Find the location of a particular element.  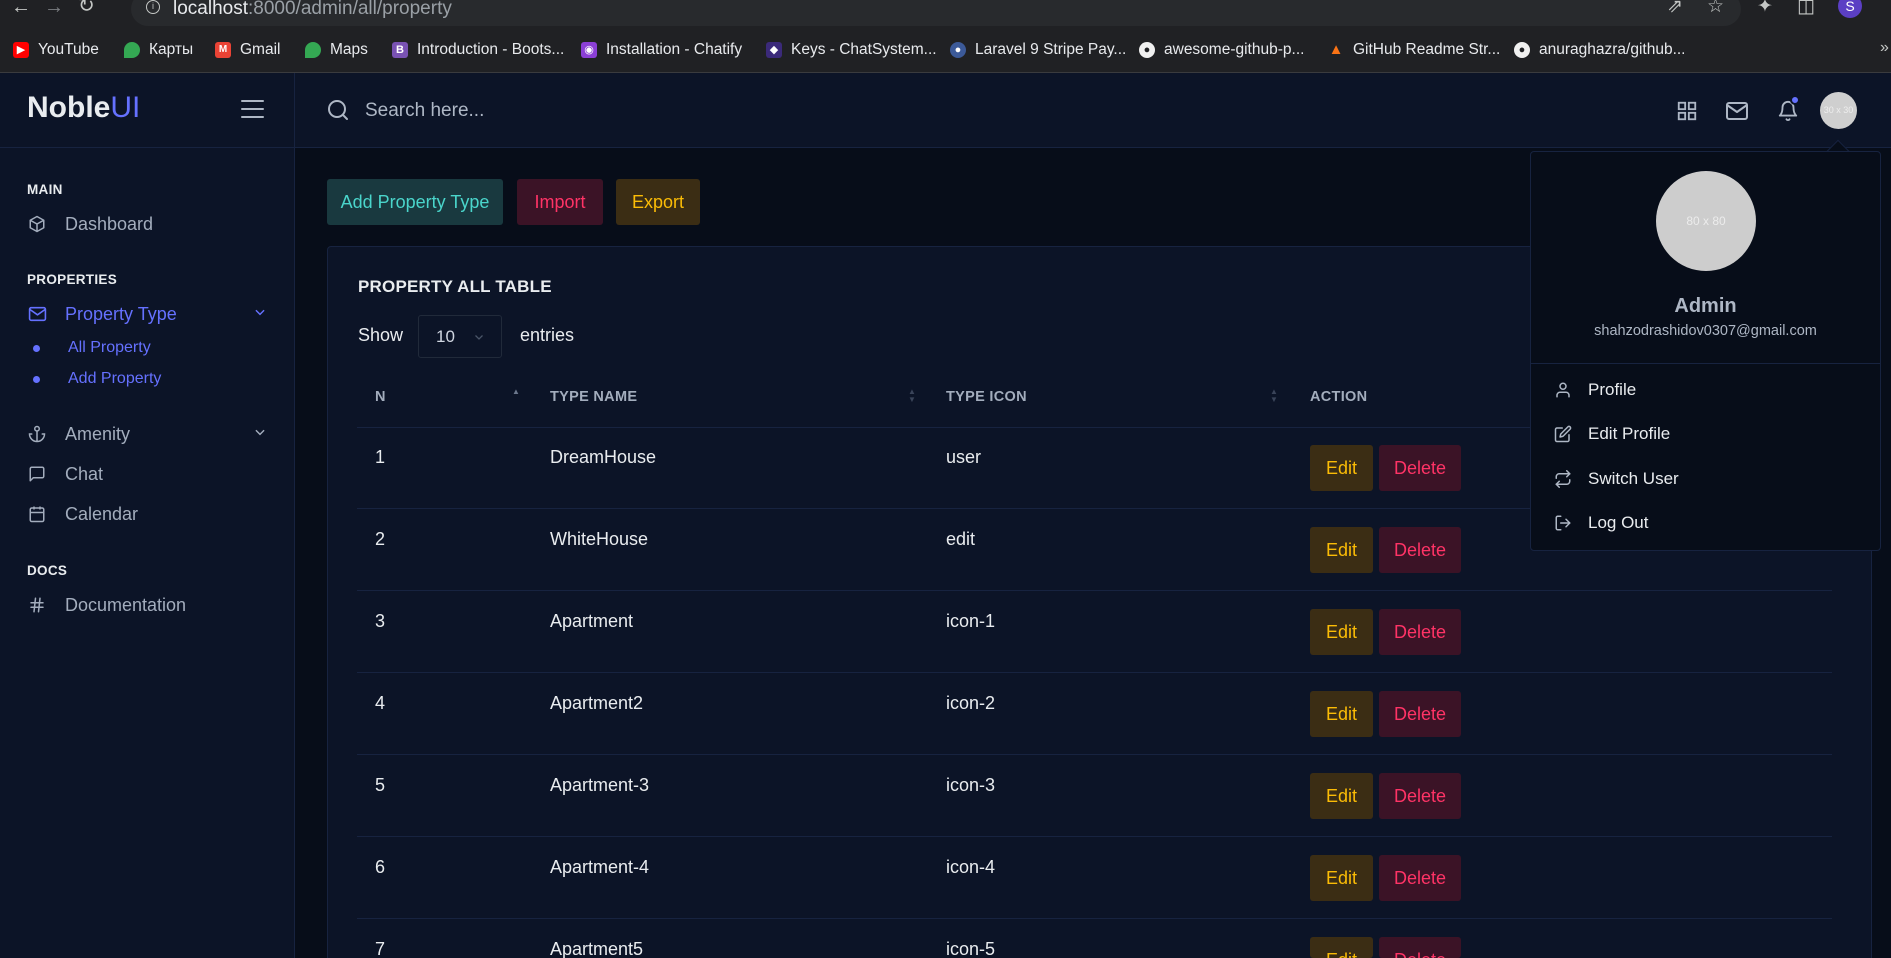

cell-n: 7 is located at coordinates (380, 948).